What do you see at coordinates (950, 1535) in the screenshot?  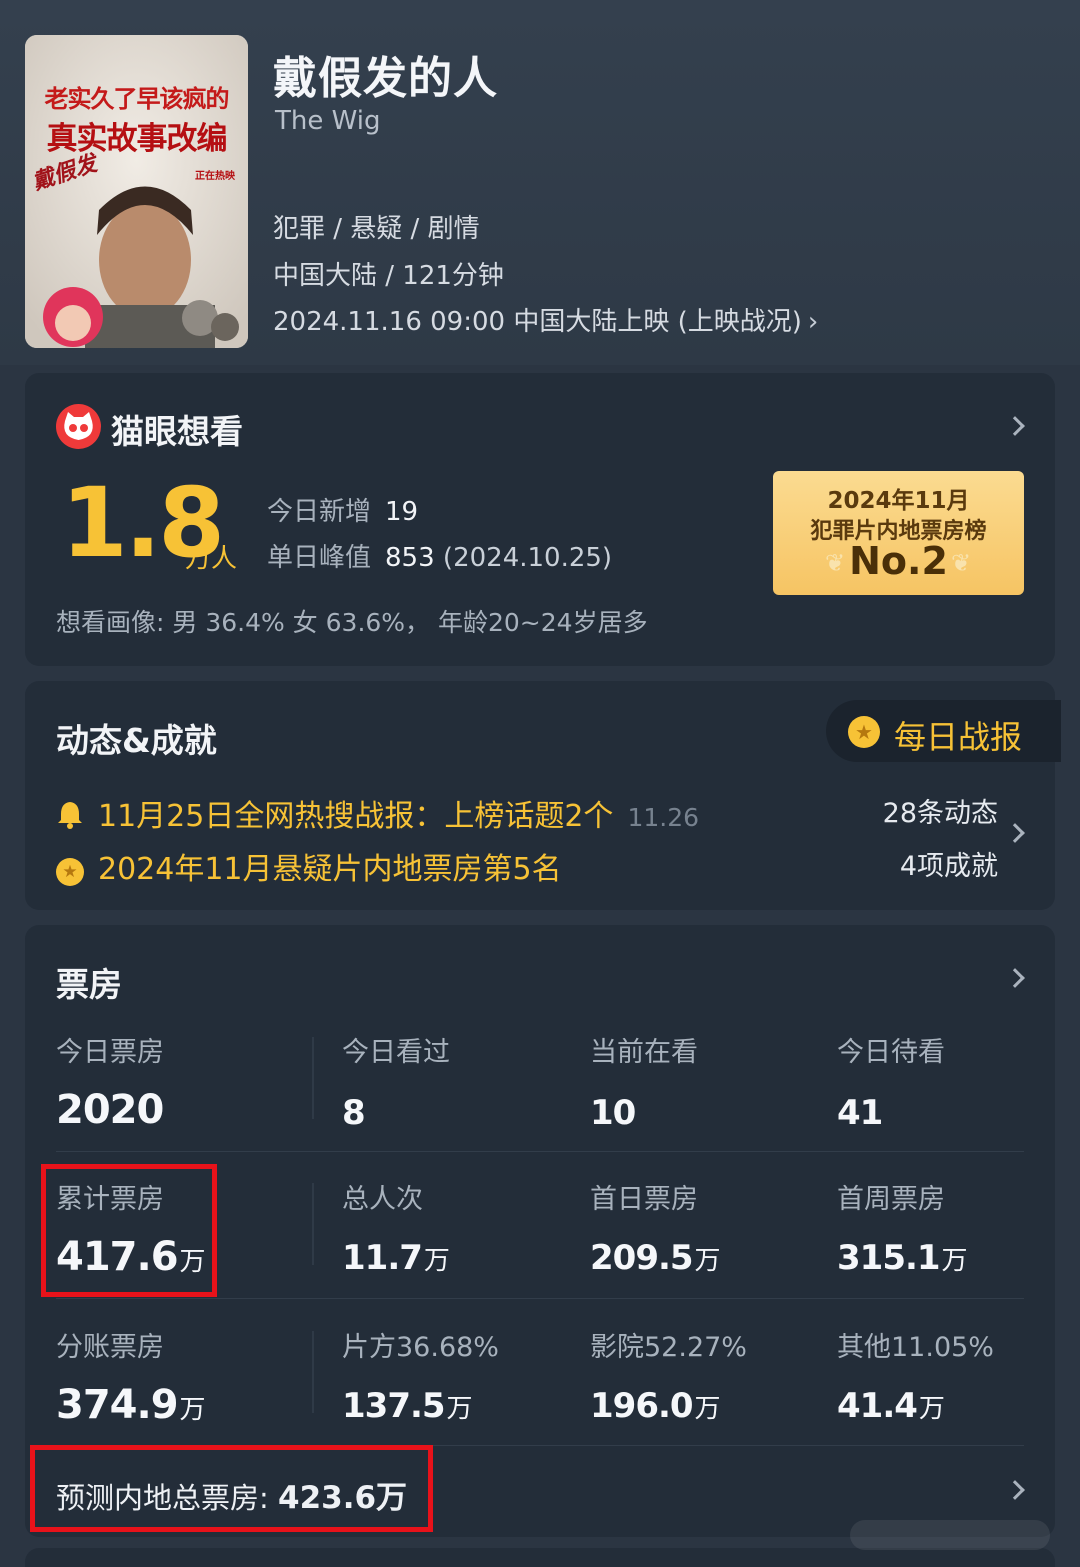 I see `watermark` at bounding box center [950, 1535].